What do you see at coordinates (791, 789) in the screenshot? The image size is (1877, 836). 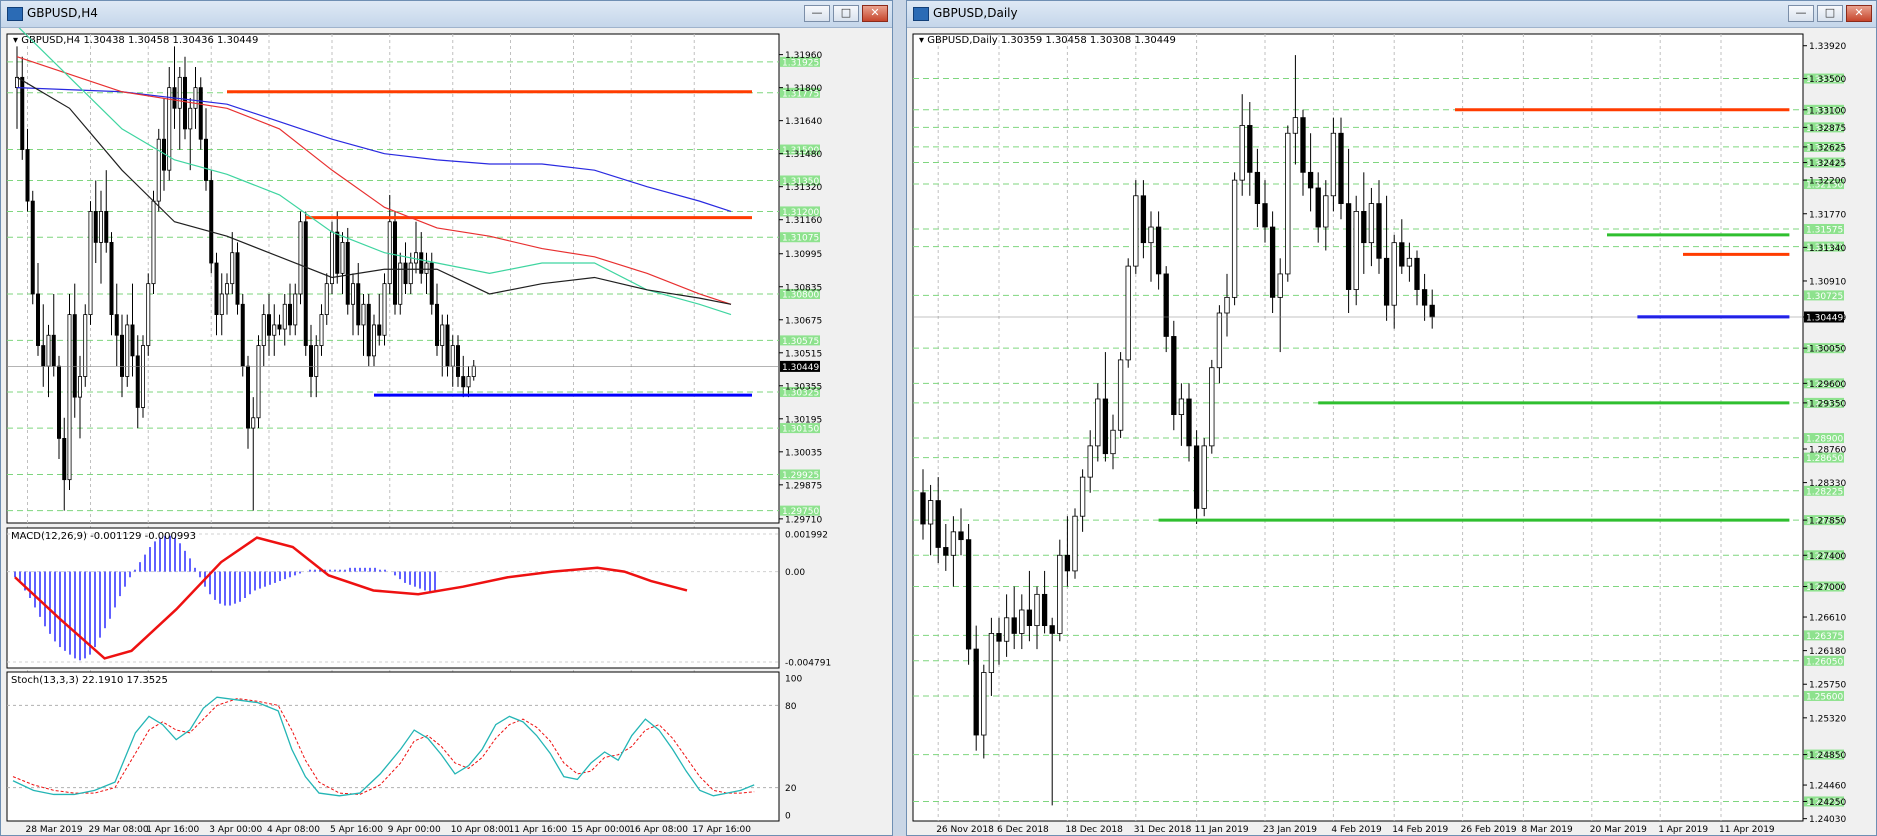 I see `stoch-ytick-label: 20` at bounding box center [791, 789].